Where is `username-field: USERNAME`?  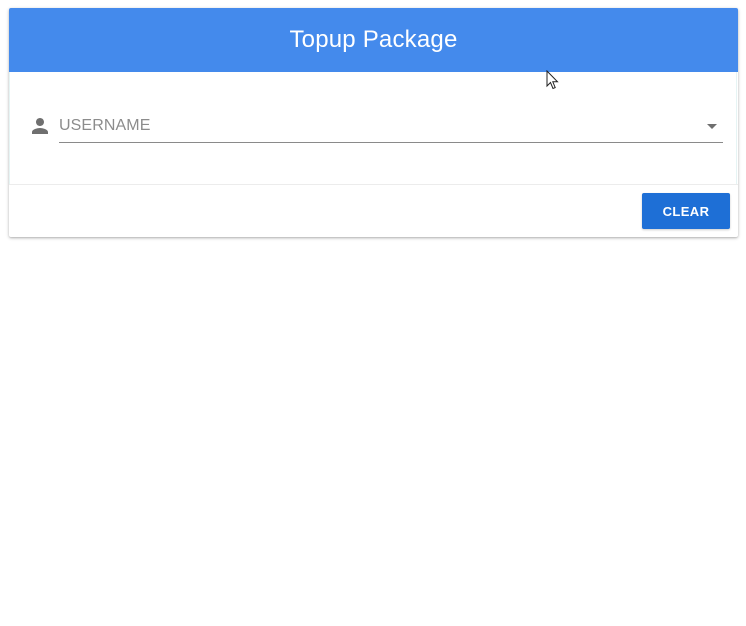
username-field: USERNAME is located at coordinates (375, 127).